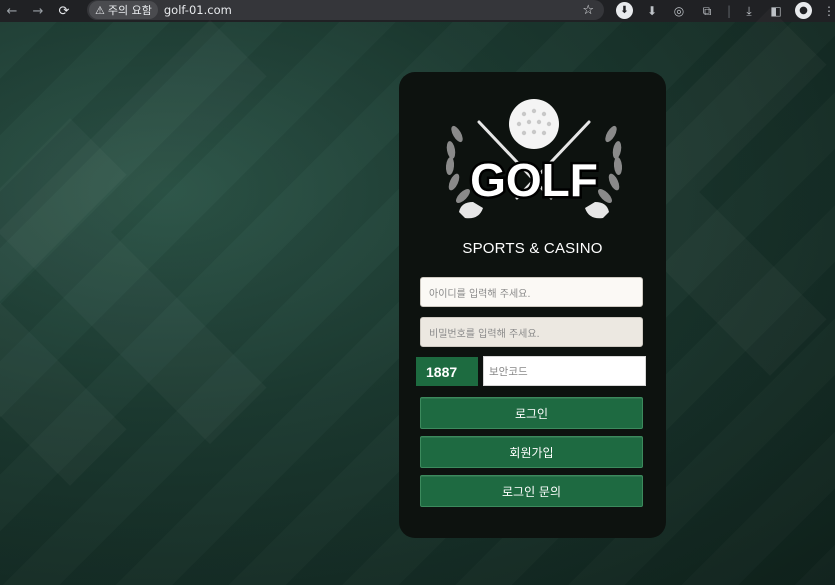  I want to click on login-button: 로그인, so click(531, 413).